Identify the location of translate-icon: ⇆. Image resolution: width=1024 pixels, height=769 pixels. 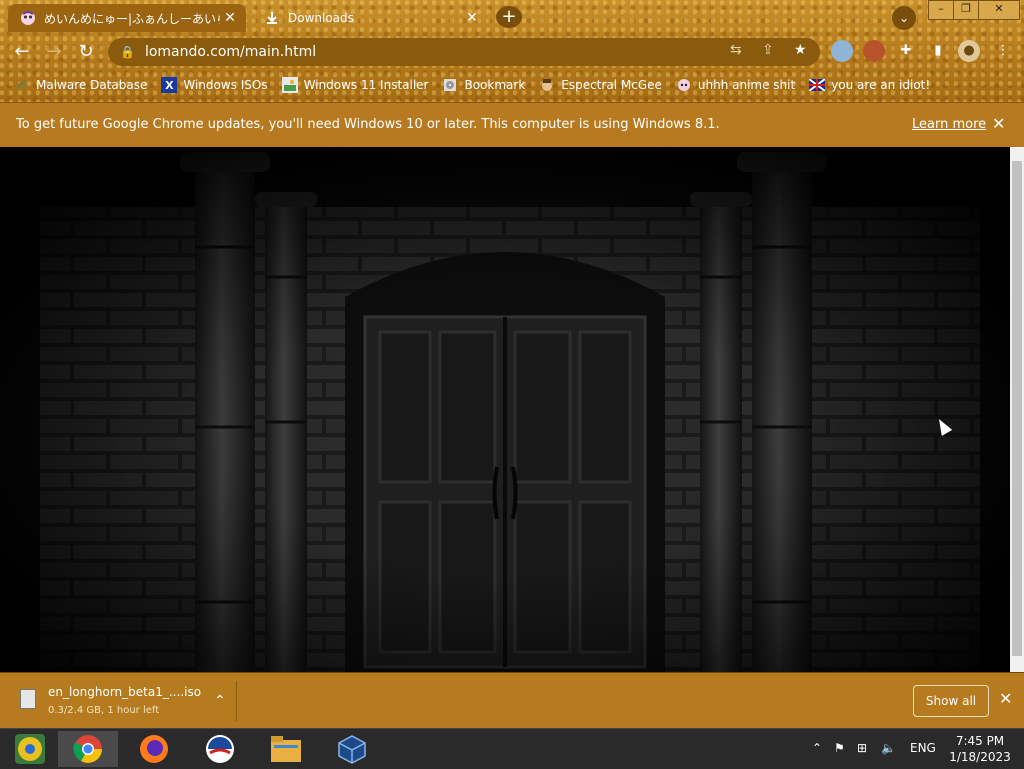
(736, 50).